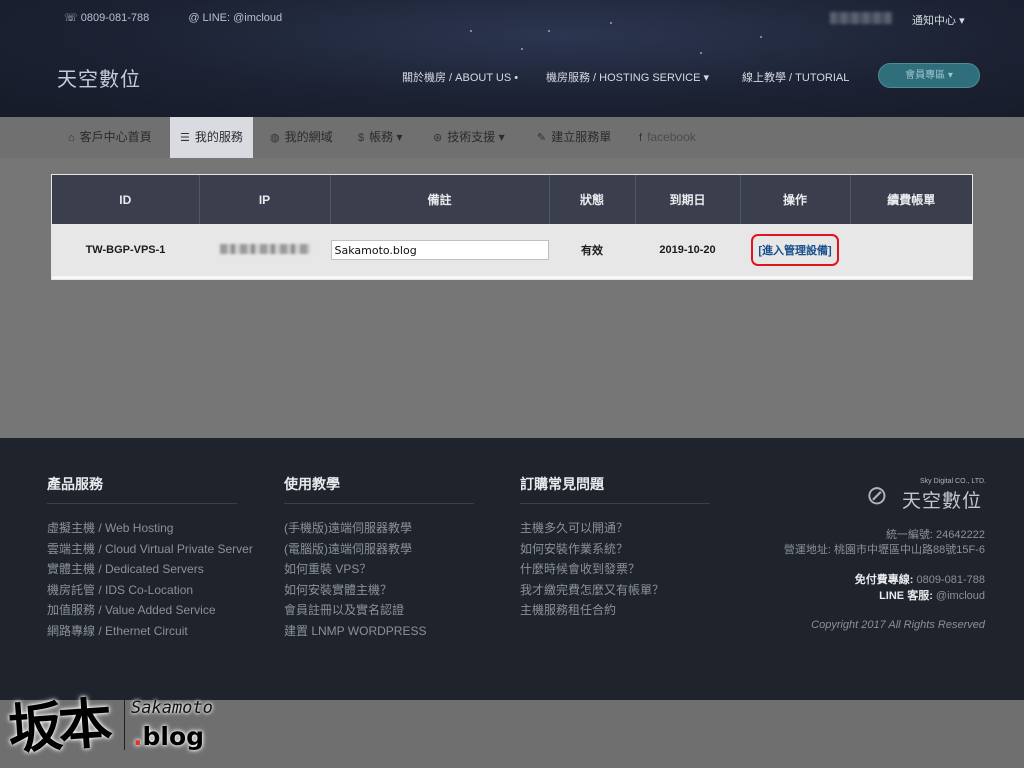 This screenshot has height=768, width=1024. Describe the element at coordinates (120, 723) in the screenshot. I see `blog-watermark: 坂本 Sakamoto .blog` at that location.